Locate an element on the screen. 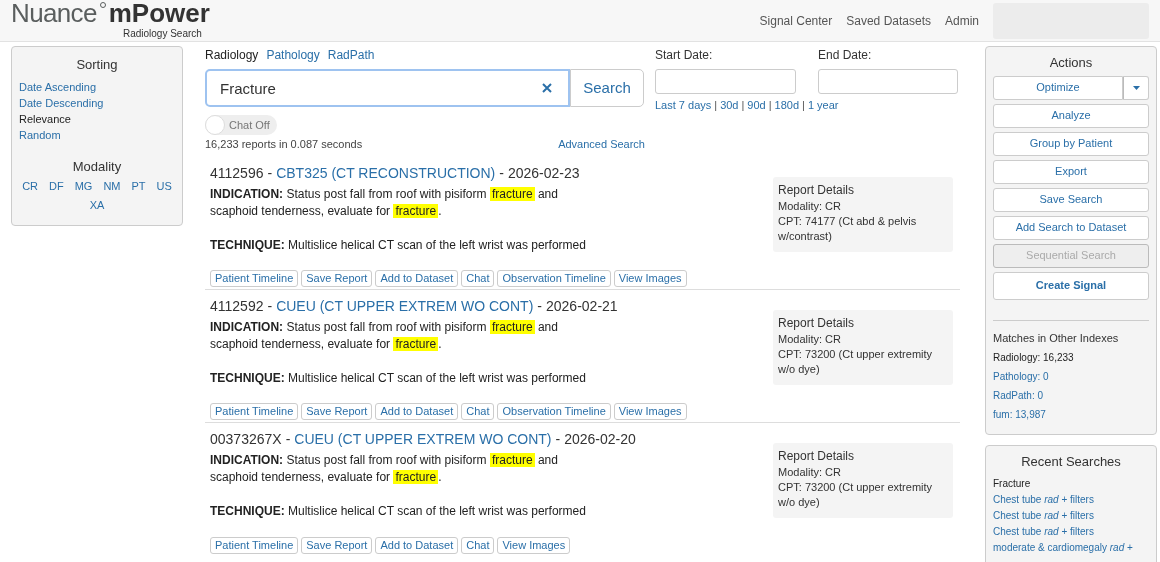 The height and width of the screenshot is (562, 1160). nav-link: Signal Center is located at coordinates (796, 20).